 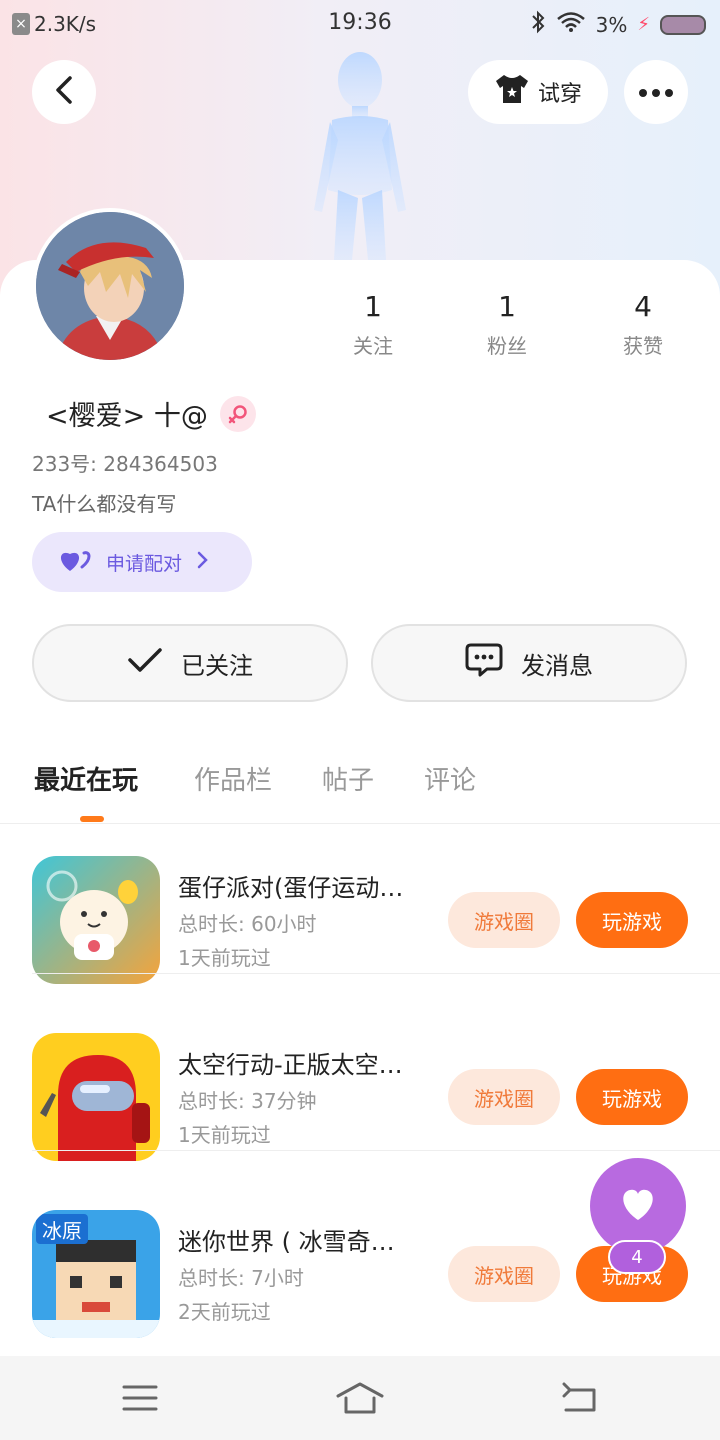 I want to click on try-on-label: 试穿, so click(x=559, y=94).